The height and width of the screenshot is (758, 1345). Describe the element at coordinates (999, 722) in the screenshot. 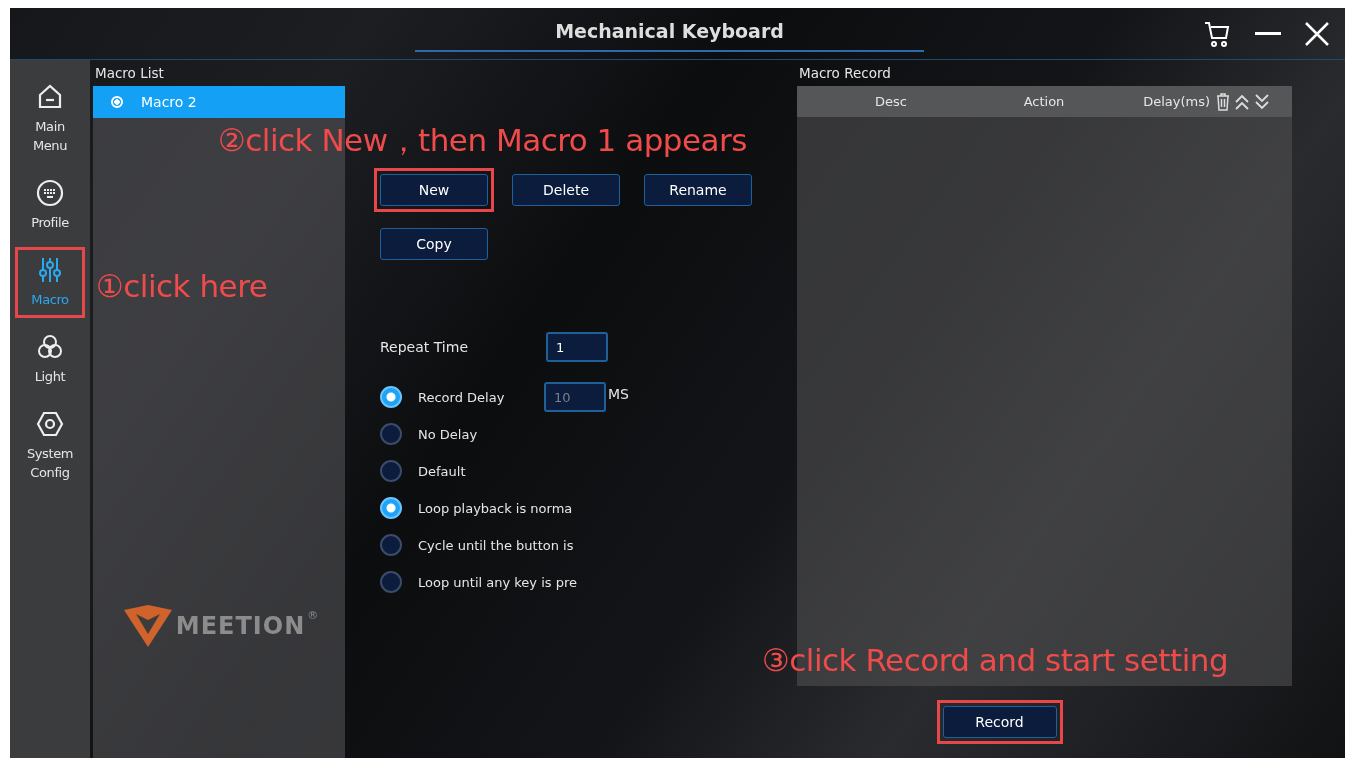

I see `record-button: Record` at that location.